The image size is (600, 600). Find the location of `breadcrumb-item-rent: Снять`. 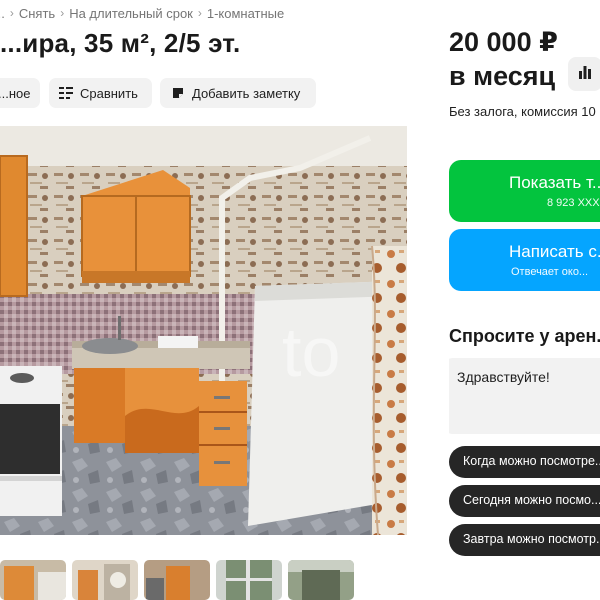

breadcrumb-item-rent: Снять is located at coordinates (37, 13).